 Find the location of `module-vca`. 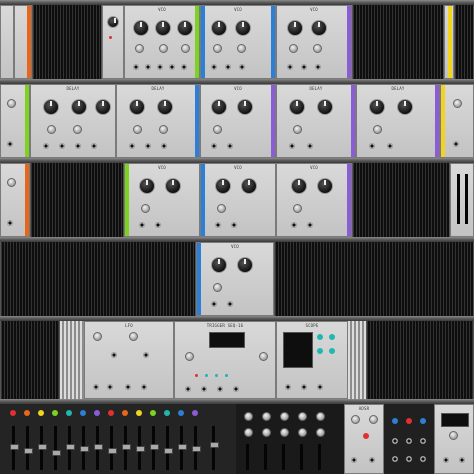

module-vca is located at coordinates (15, 121).